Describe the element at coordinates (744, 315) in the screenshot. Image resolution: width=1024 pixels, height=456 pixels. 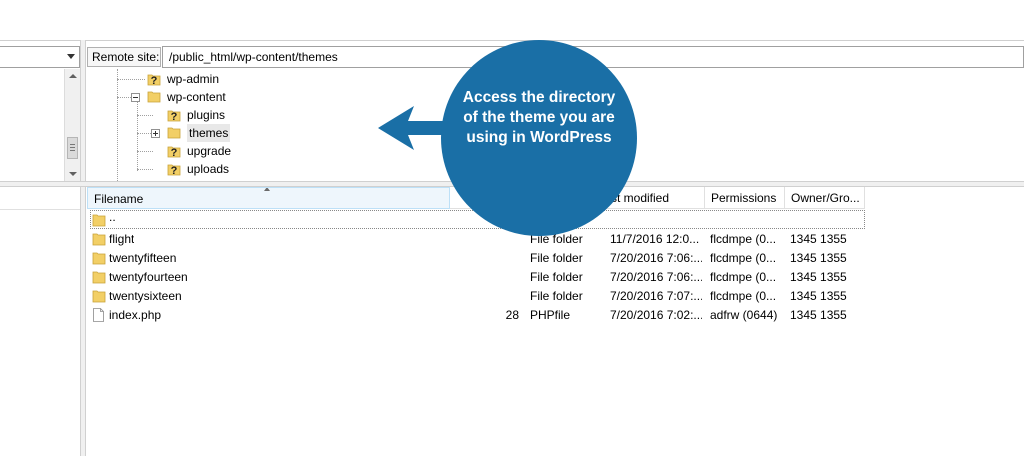
I see `cell-permissions: adfrw (0644)` at that location.